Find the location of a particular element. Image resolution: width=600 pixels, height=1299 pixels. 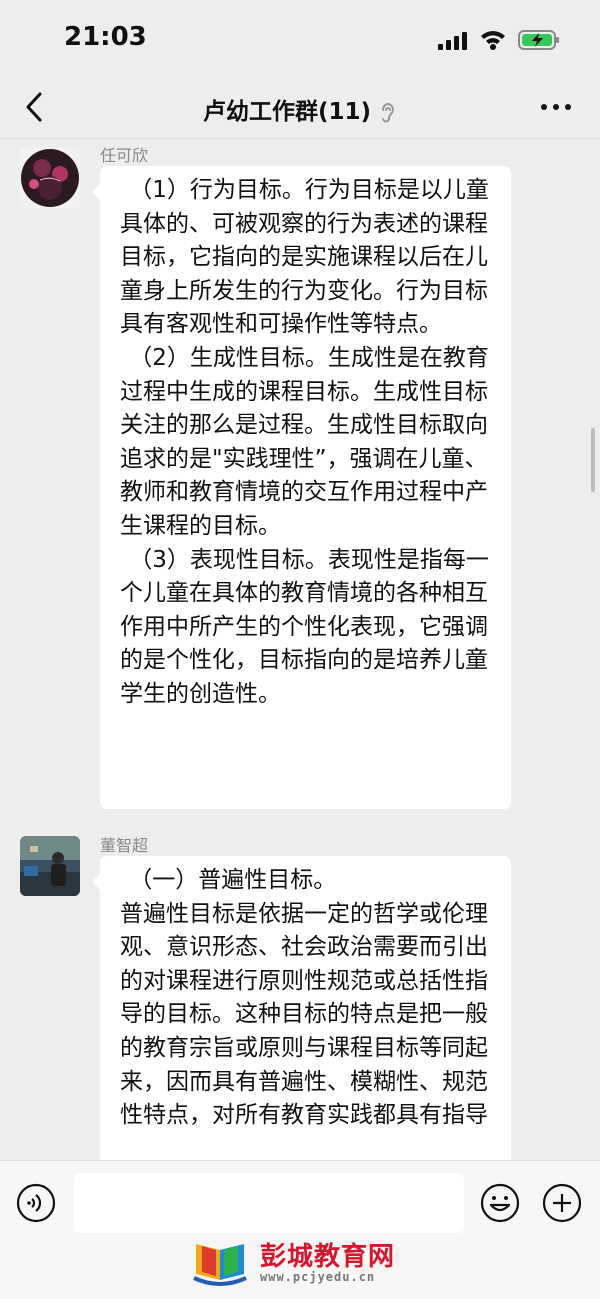

chat-header: 卢幼工作群(11) is located at coordinates (300, 109).